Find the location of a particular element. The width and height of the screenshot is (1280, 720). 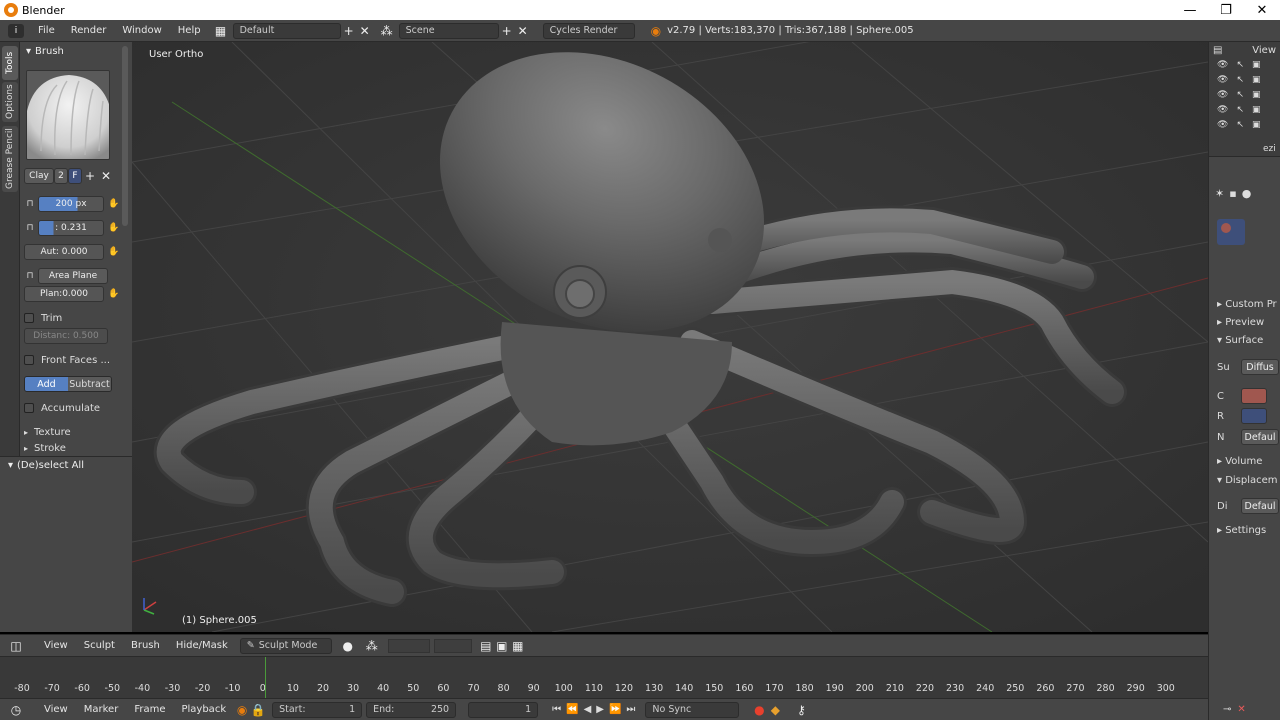

menu-file: File is located at coordinates (46, 30).